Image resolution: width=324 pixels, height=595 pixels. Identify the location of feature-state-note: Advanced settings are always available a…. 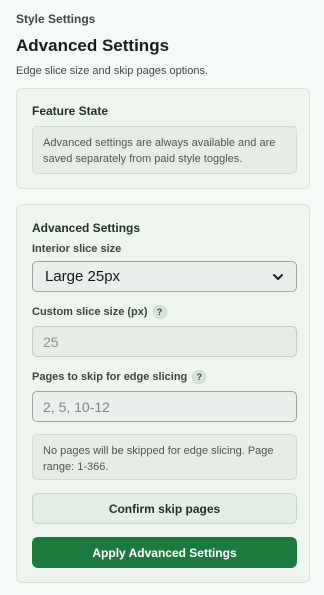
(164, 150).